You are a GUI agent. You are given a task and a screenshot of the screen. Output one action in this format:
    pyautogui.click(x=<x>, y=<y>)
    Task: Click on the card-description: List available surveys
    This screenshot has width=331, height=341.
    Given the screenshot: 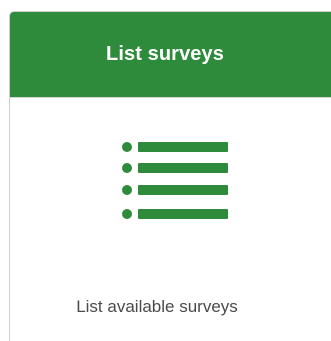 What is the action you would take?
    pyautogui.click(x=157, y=306)
    